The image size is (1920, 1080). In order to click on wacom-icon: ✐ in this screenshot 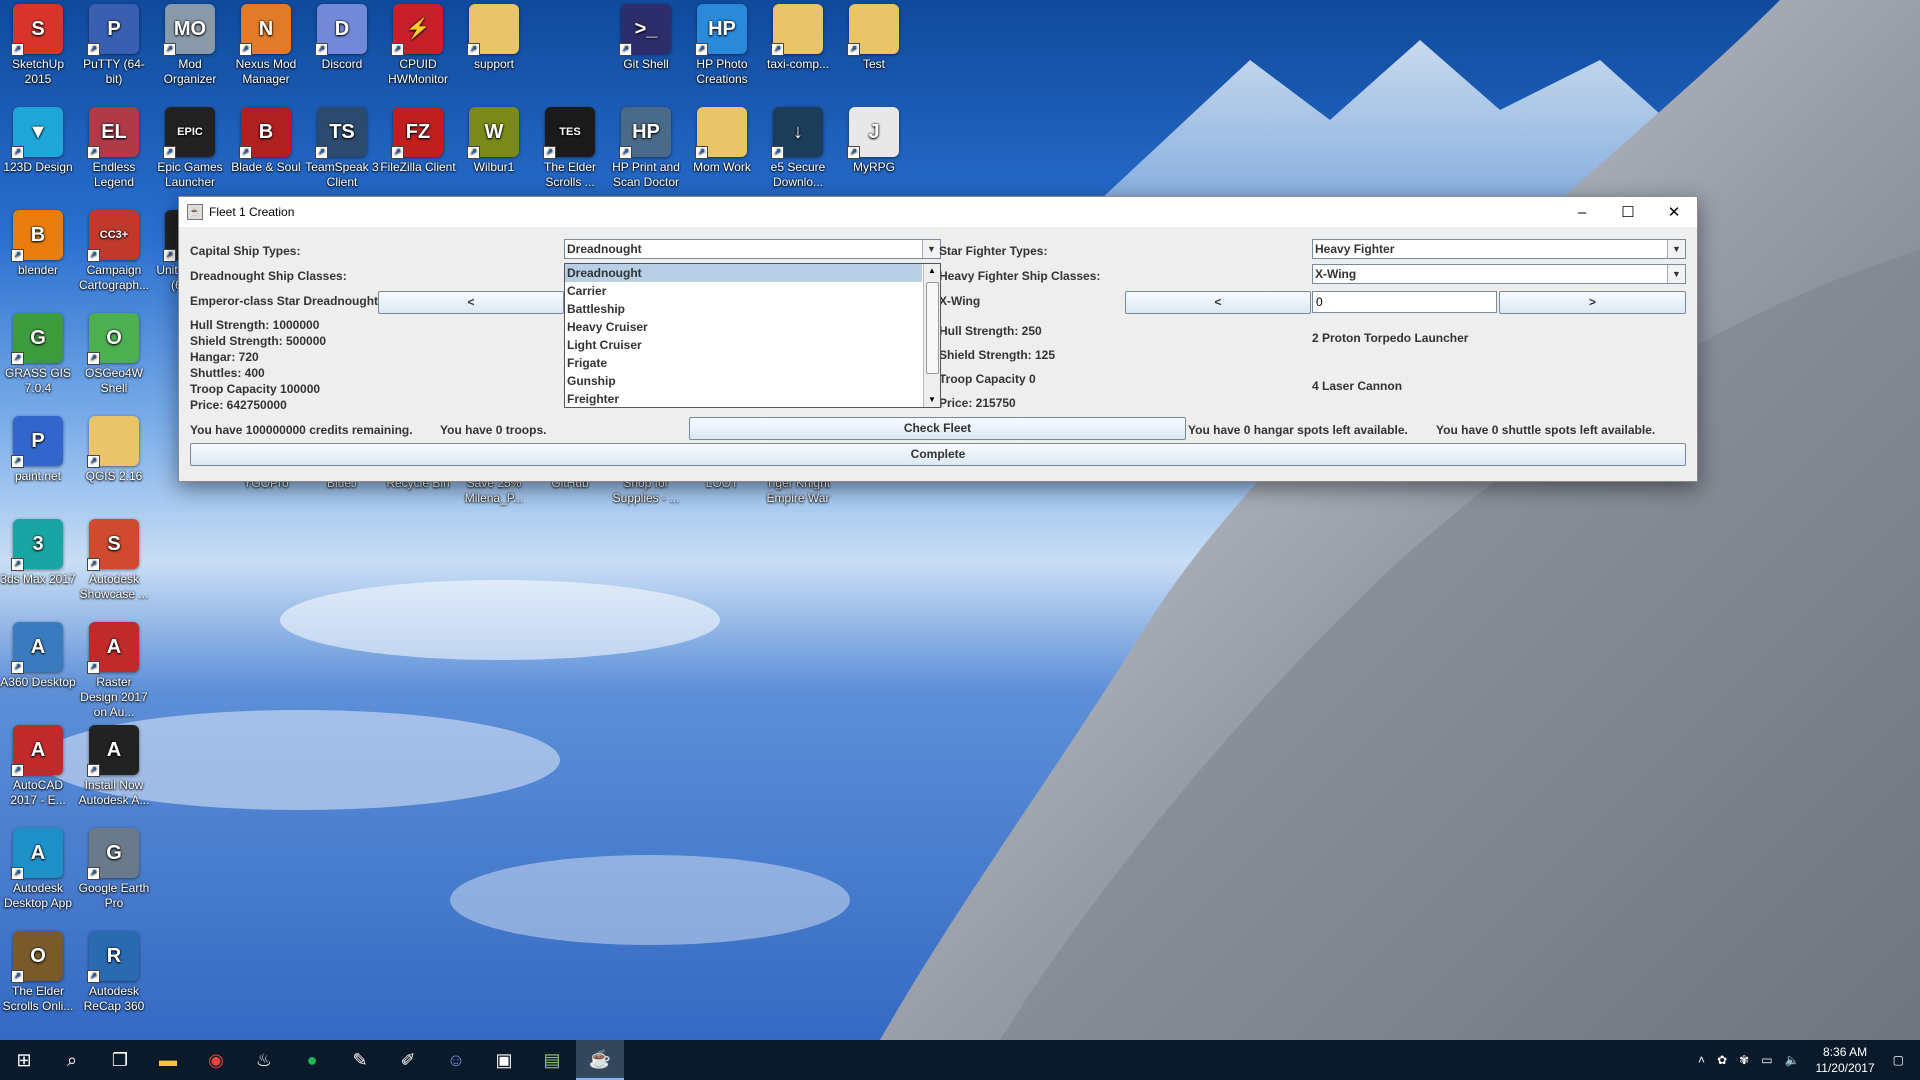, I will do `click(408, 1060)`.